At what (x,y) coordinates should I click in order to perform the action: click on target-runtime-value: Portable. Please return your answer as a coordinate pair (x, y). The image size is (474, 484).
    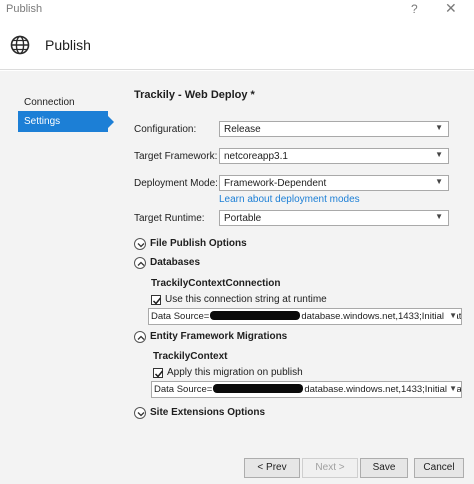
    Looking at the image, I should click on (243, 218).